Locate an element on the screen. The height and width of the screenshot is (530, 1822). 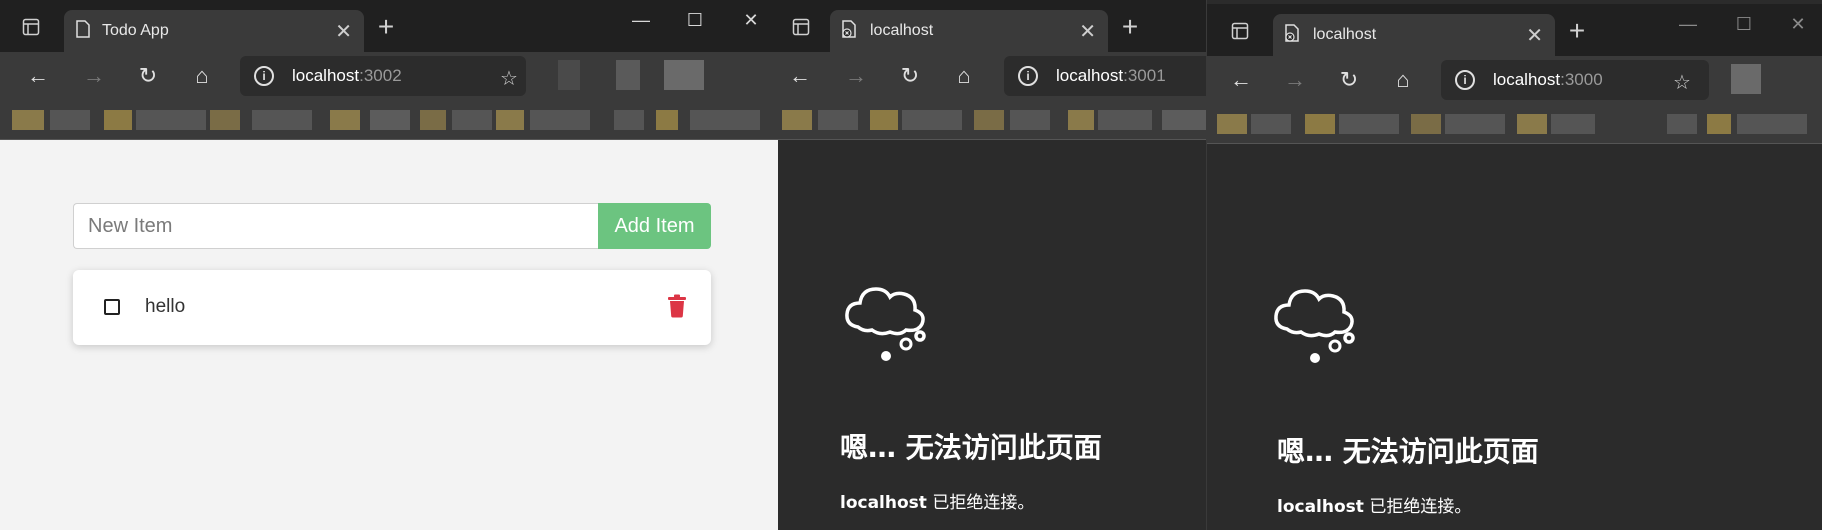
tab-strip: localhost ✕ + is located at coordinates (992, 26).